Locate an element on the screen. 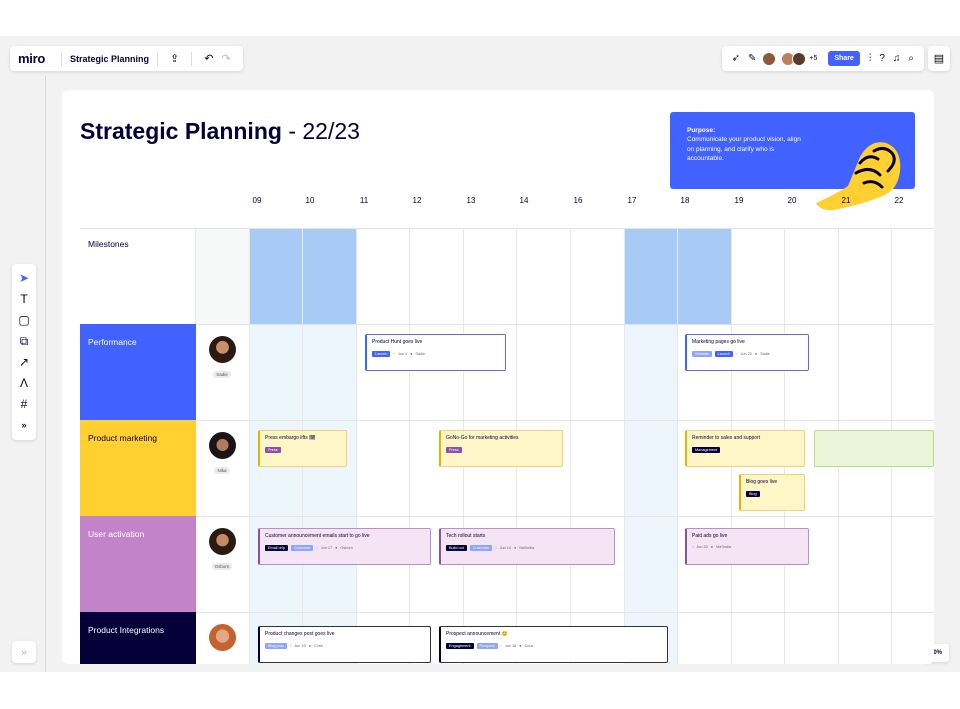 This screenshot has width=960, height=709. row-label-product-integrations: Product Integrations is located at coordinates (138, 638).